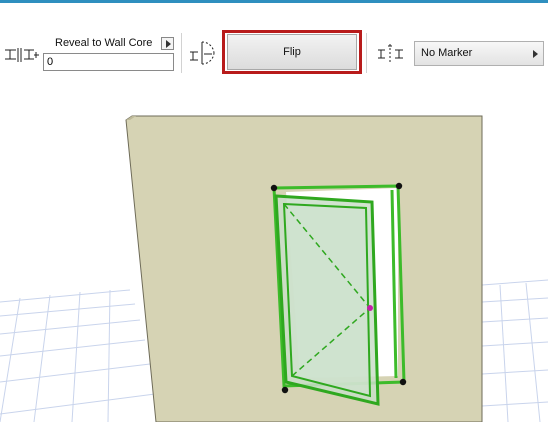  I want to click on flip-button: Flip, so click(292, 52).